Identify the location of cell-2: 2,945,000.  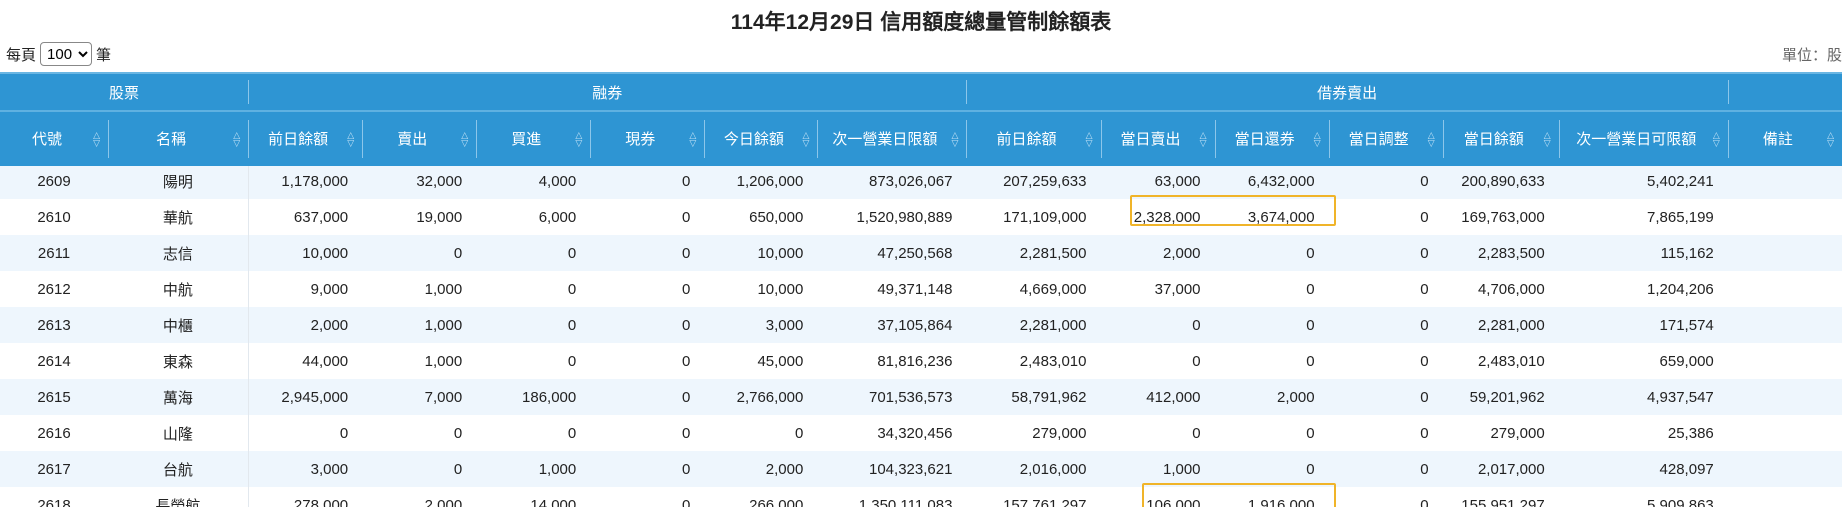
(305, 397).